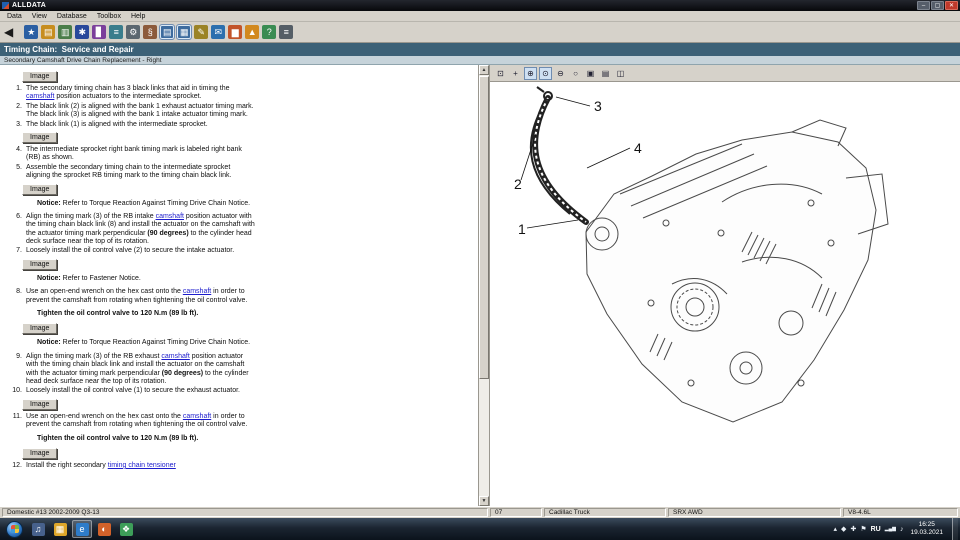 This screenshot has width=960, height=540. What do you see at coordinates (14, 16) in the screenshot?
I see `menu-data: Data` at bounding box center [14, 16].